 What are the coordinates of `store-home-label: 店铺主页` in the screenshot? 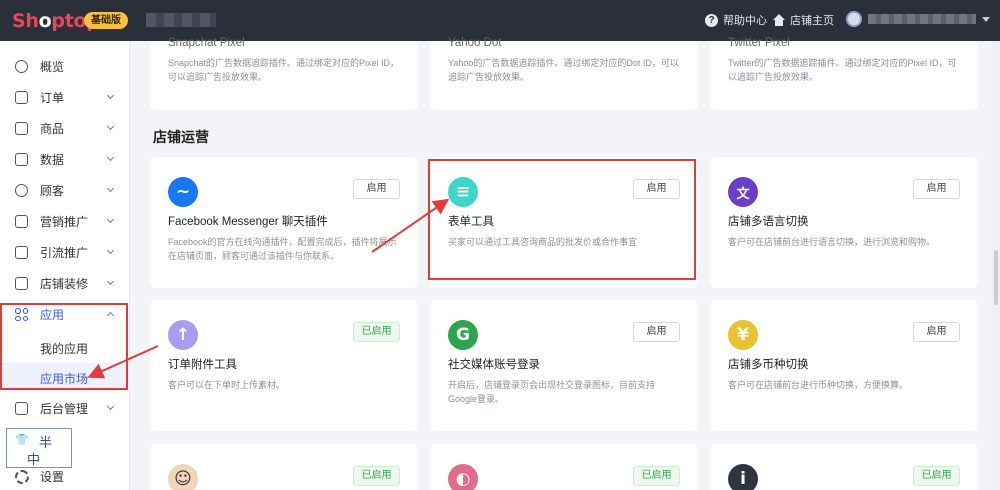 It's located at (812, 21).